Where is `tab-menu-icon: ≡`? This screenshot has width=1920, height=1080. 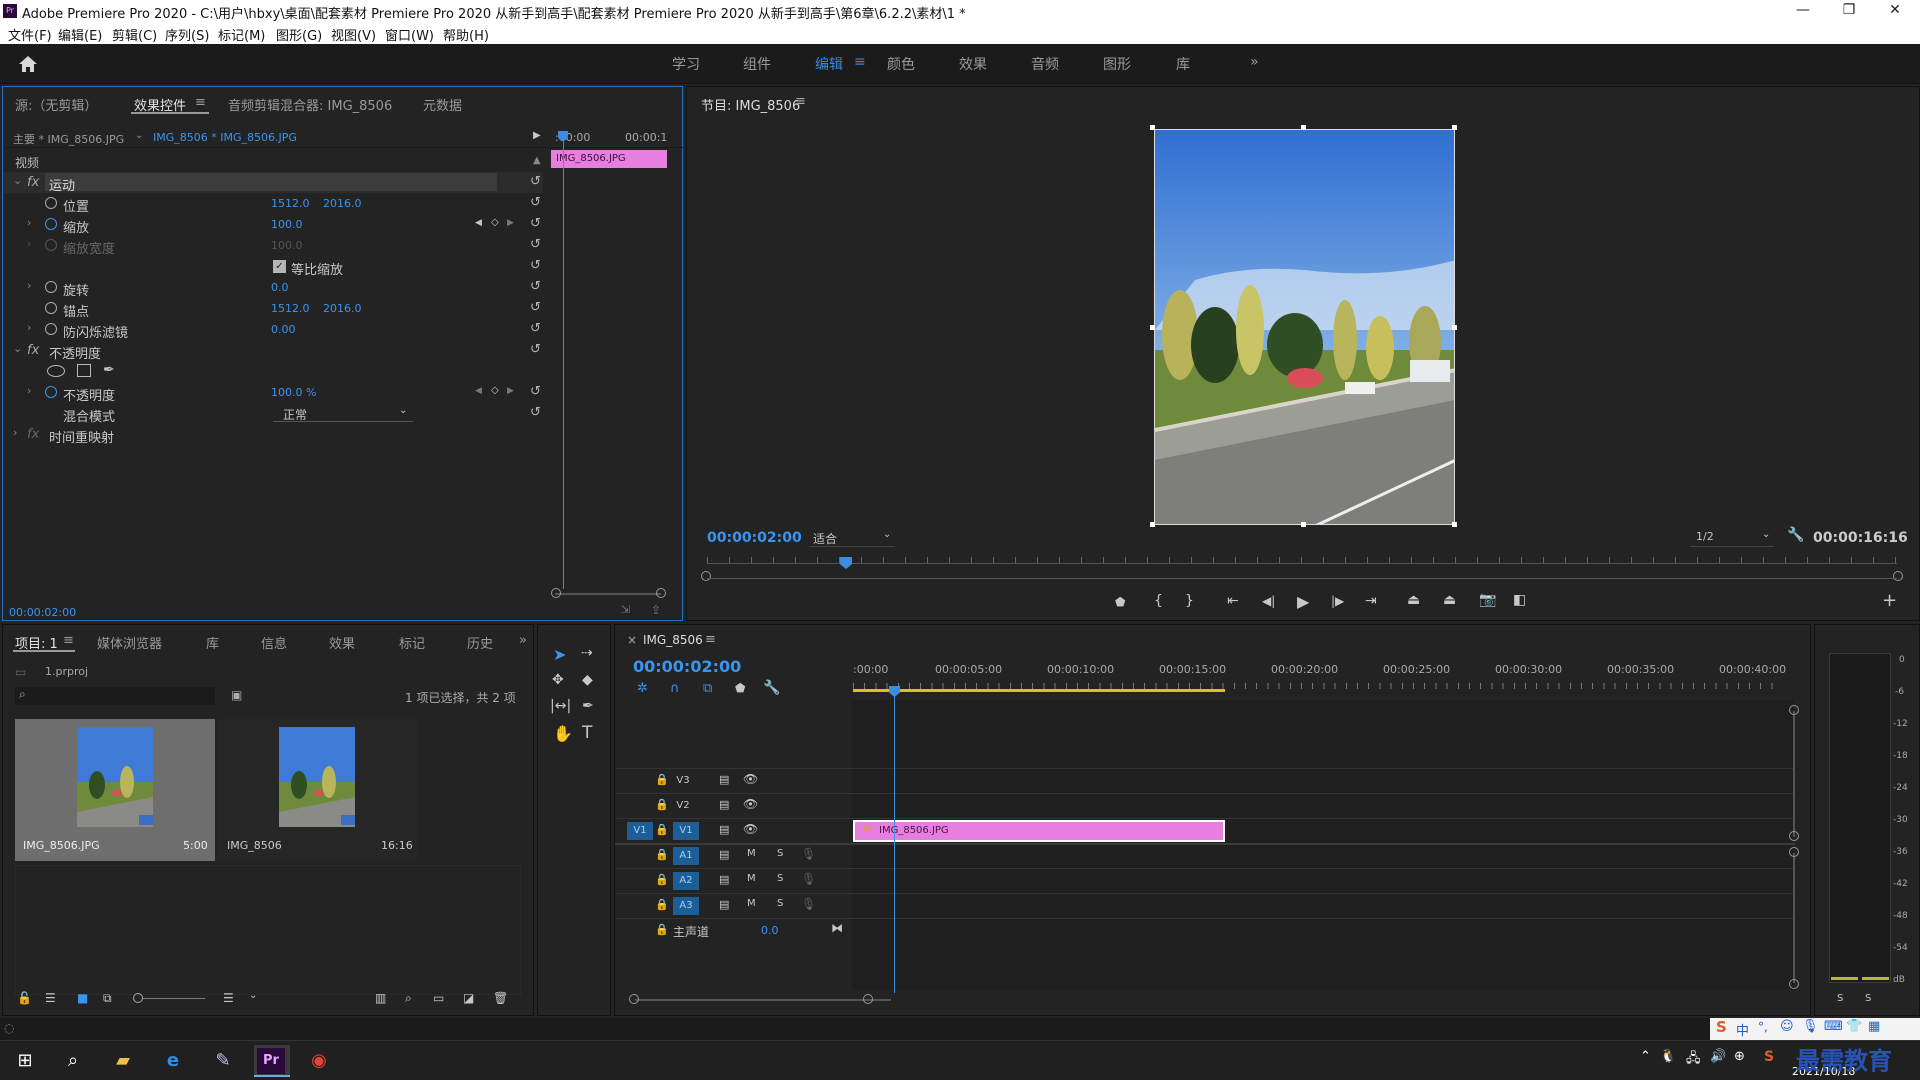 tab-menu-icon: ≡ is located at coordinates (200, 102).